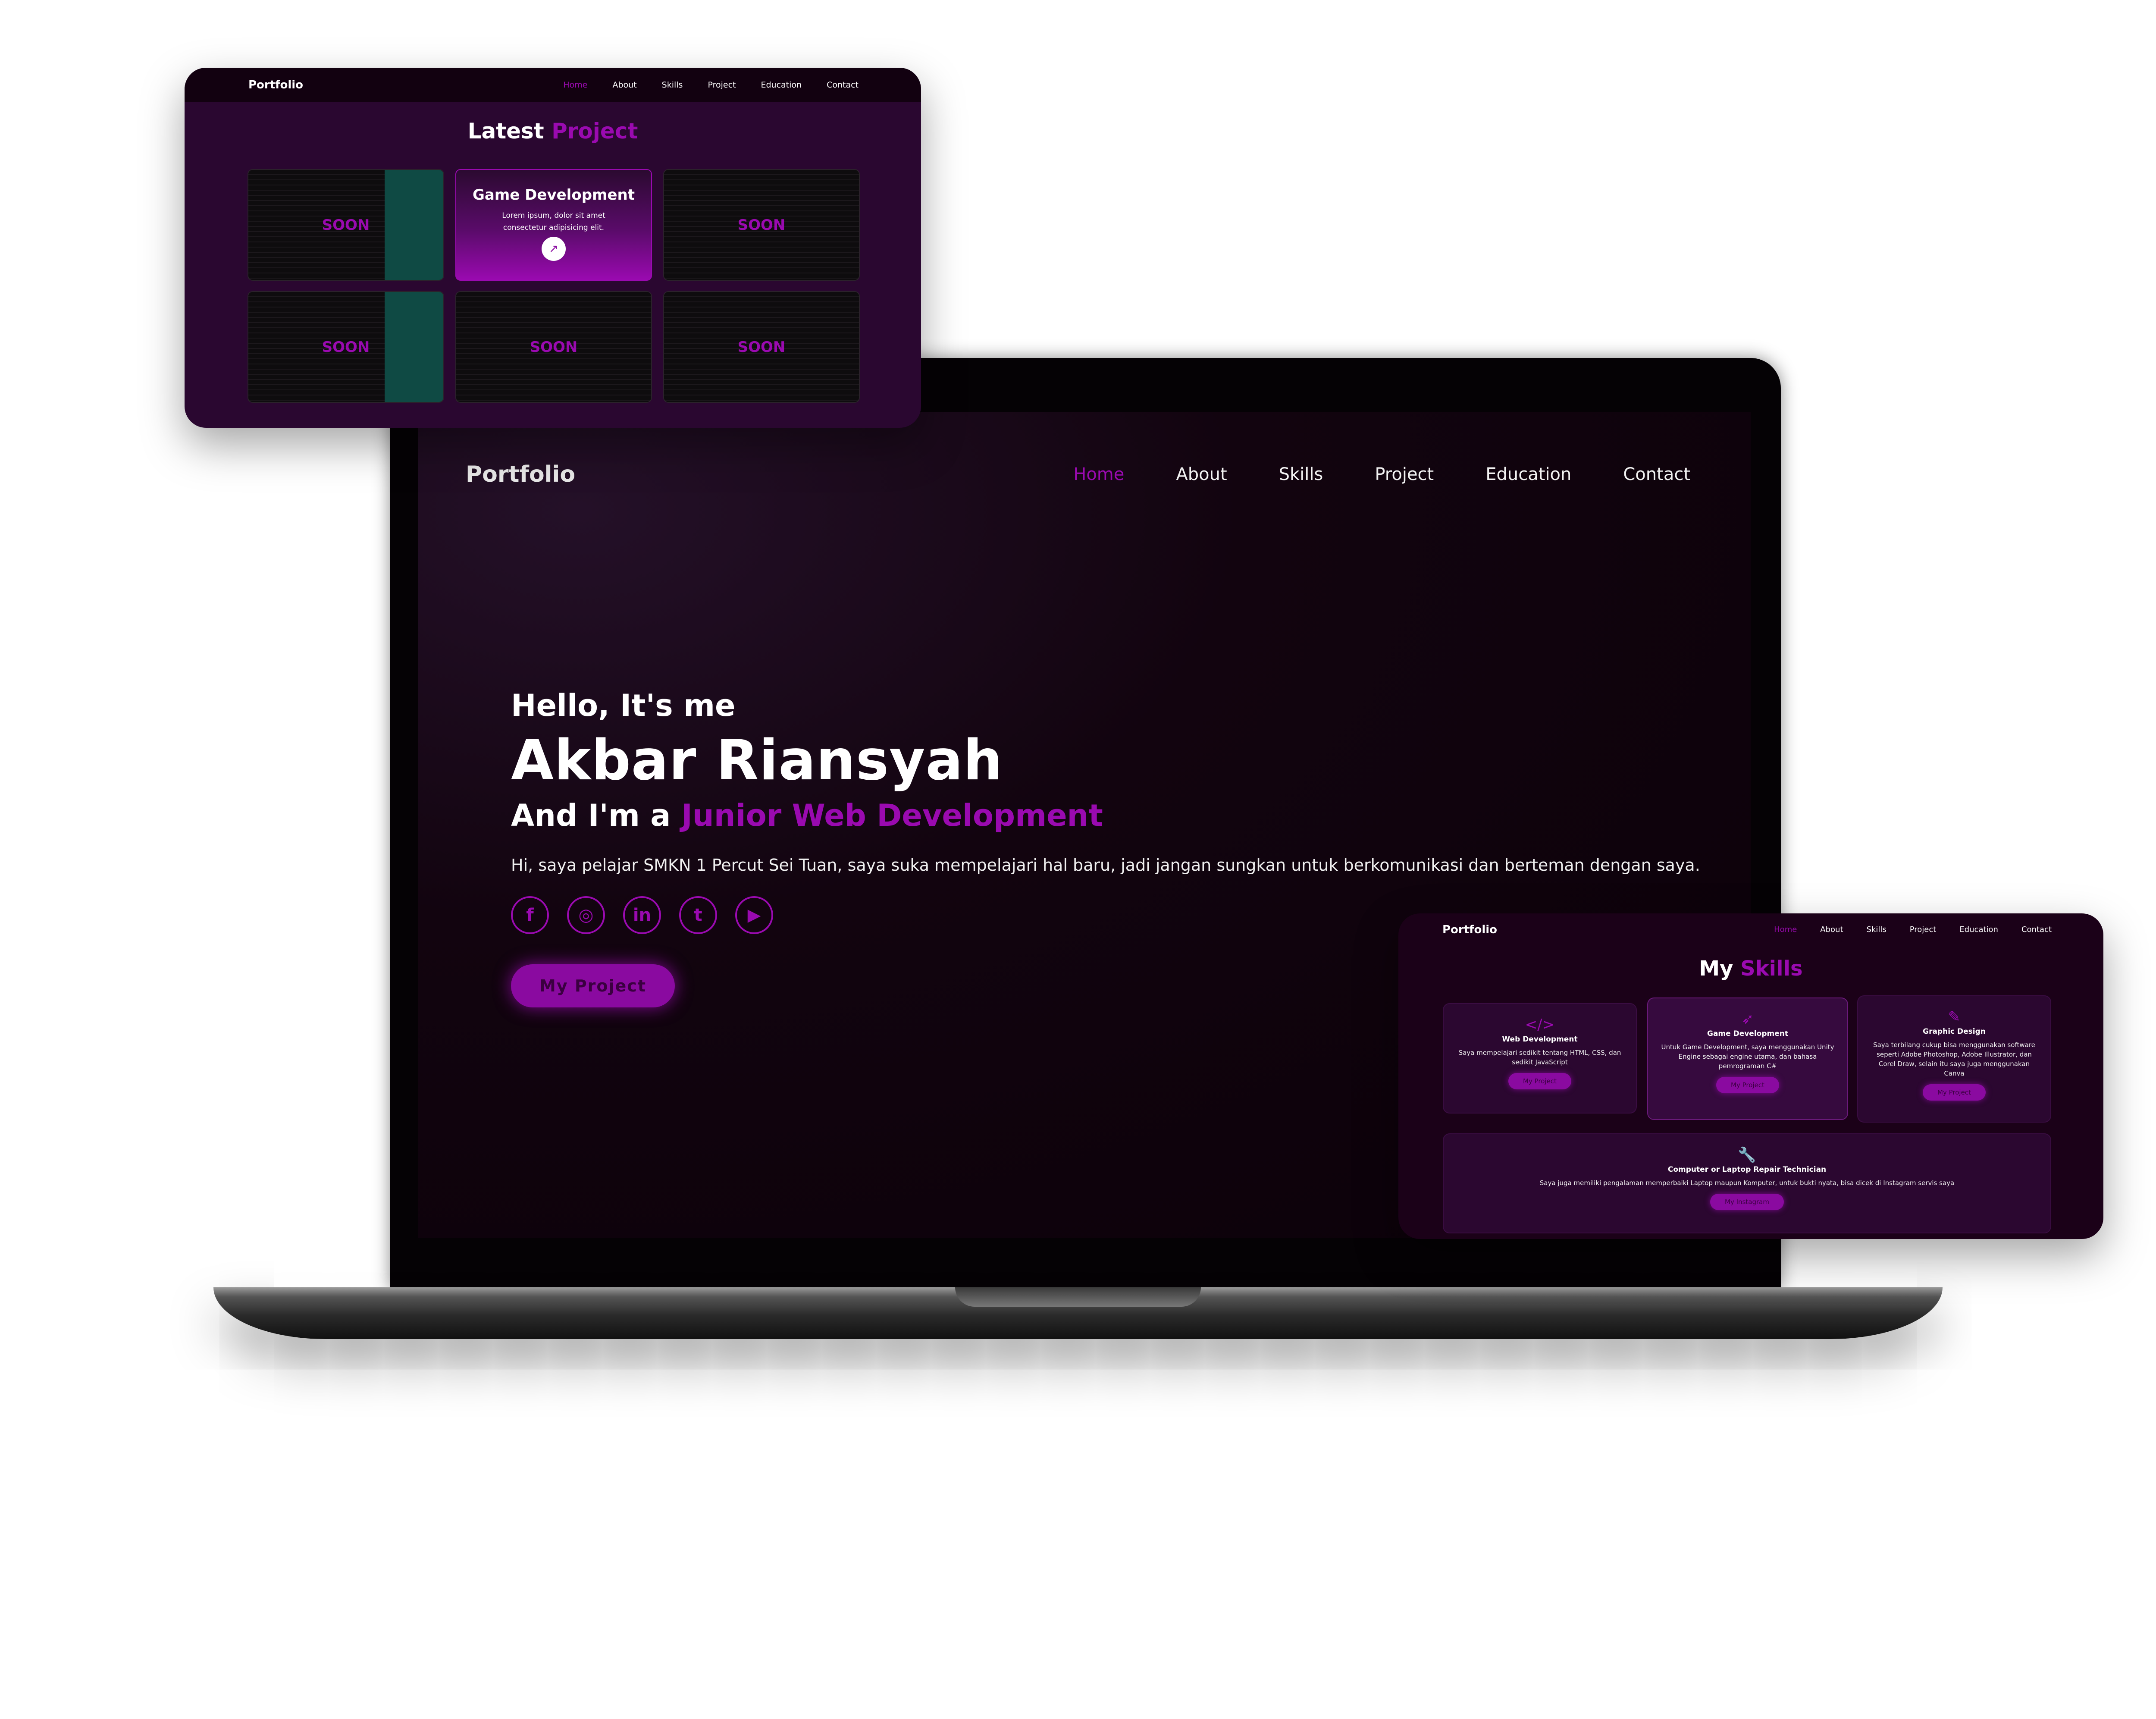 This screenshot has height=1719, width=2156. What do you see at coordinates (1540, 1024) in the screenshot?
I see `code-icon: </>` at bounding box center [1540, 1024].